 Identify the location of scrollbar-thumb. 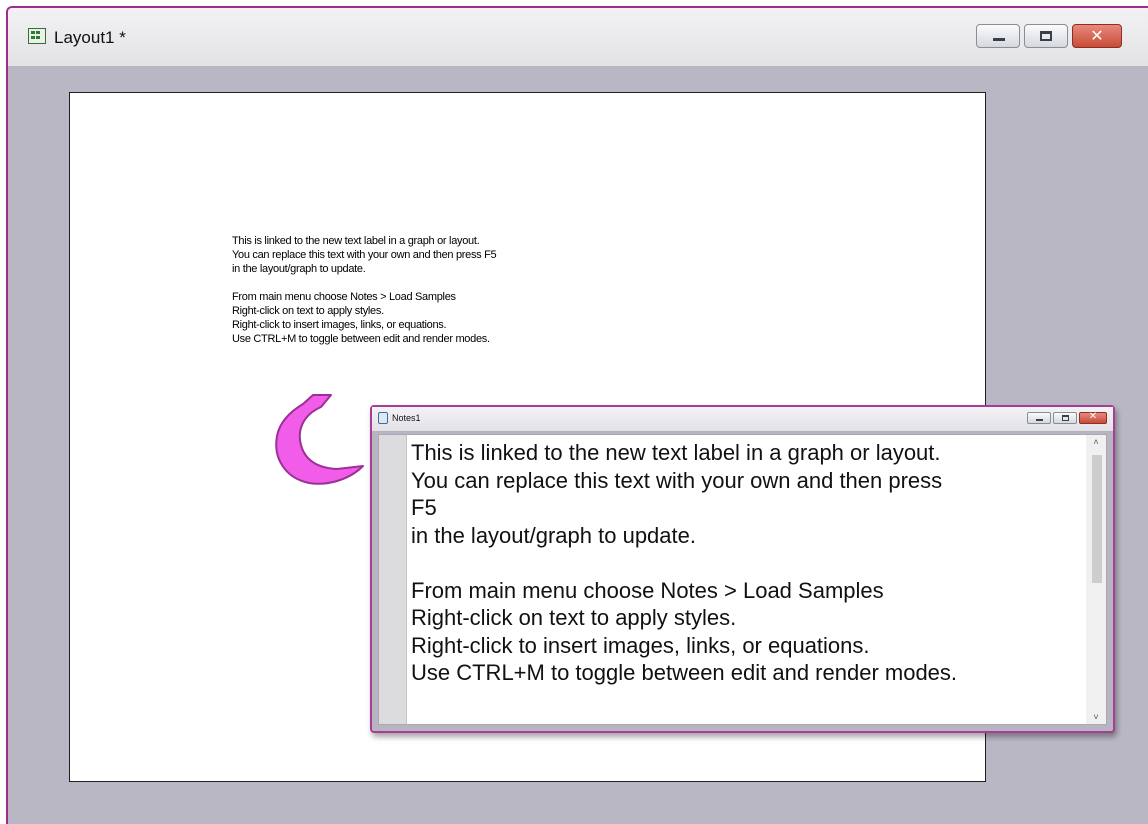
(1097, 519).